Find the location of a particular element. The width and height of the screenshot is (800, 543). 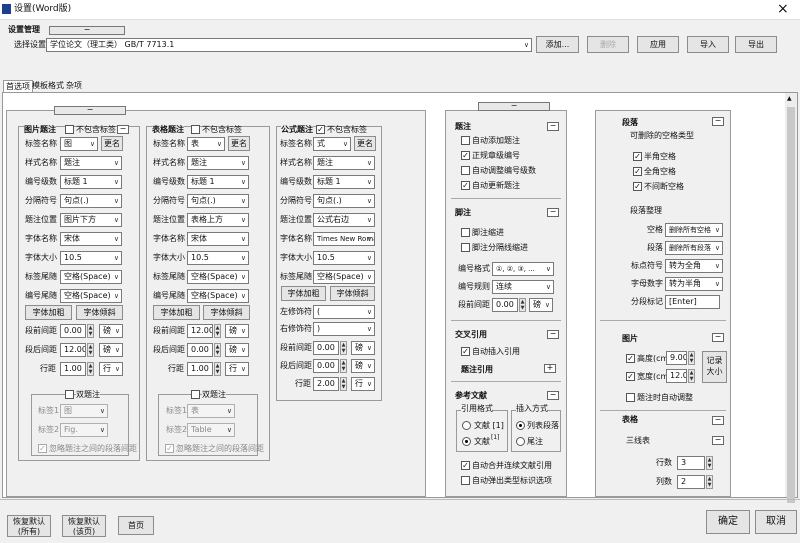

eq-input-0: ( is located at coordinates (344, 312).